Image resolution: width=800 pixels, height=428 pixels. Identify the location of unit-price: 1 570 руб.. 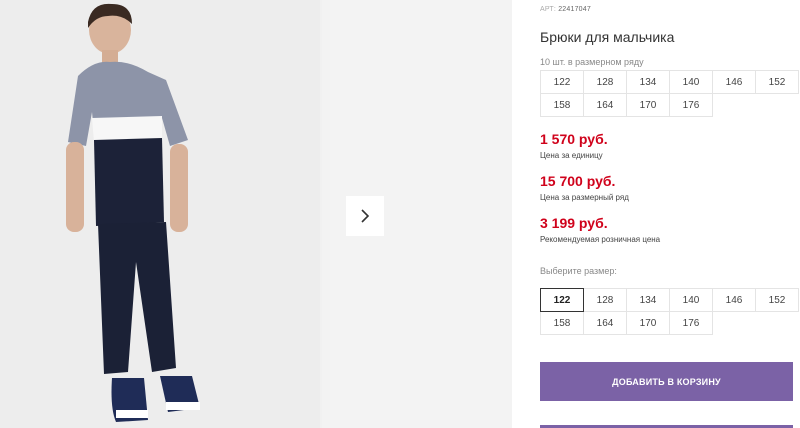
(574, 139).